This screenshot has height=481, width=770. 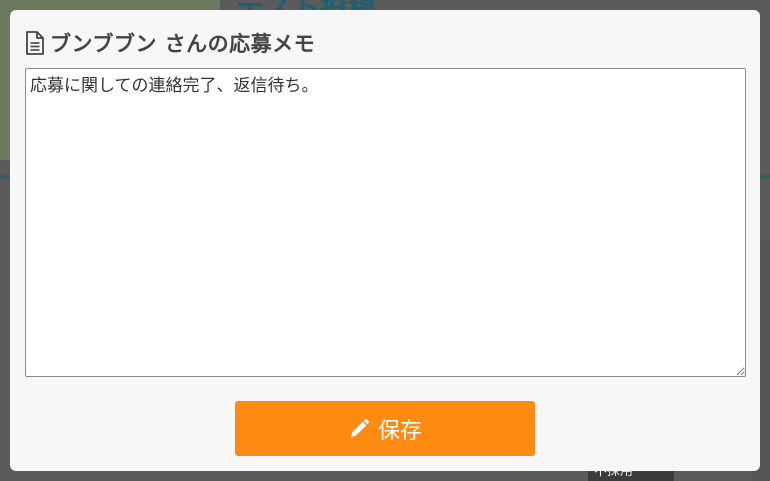 What do you see at coordinates (385, 43) in the screenshot?
I see `modal-header: ブンブブン さんの応募メモ` at bounding box center [385, 43].